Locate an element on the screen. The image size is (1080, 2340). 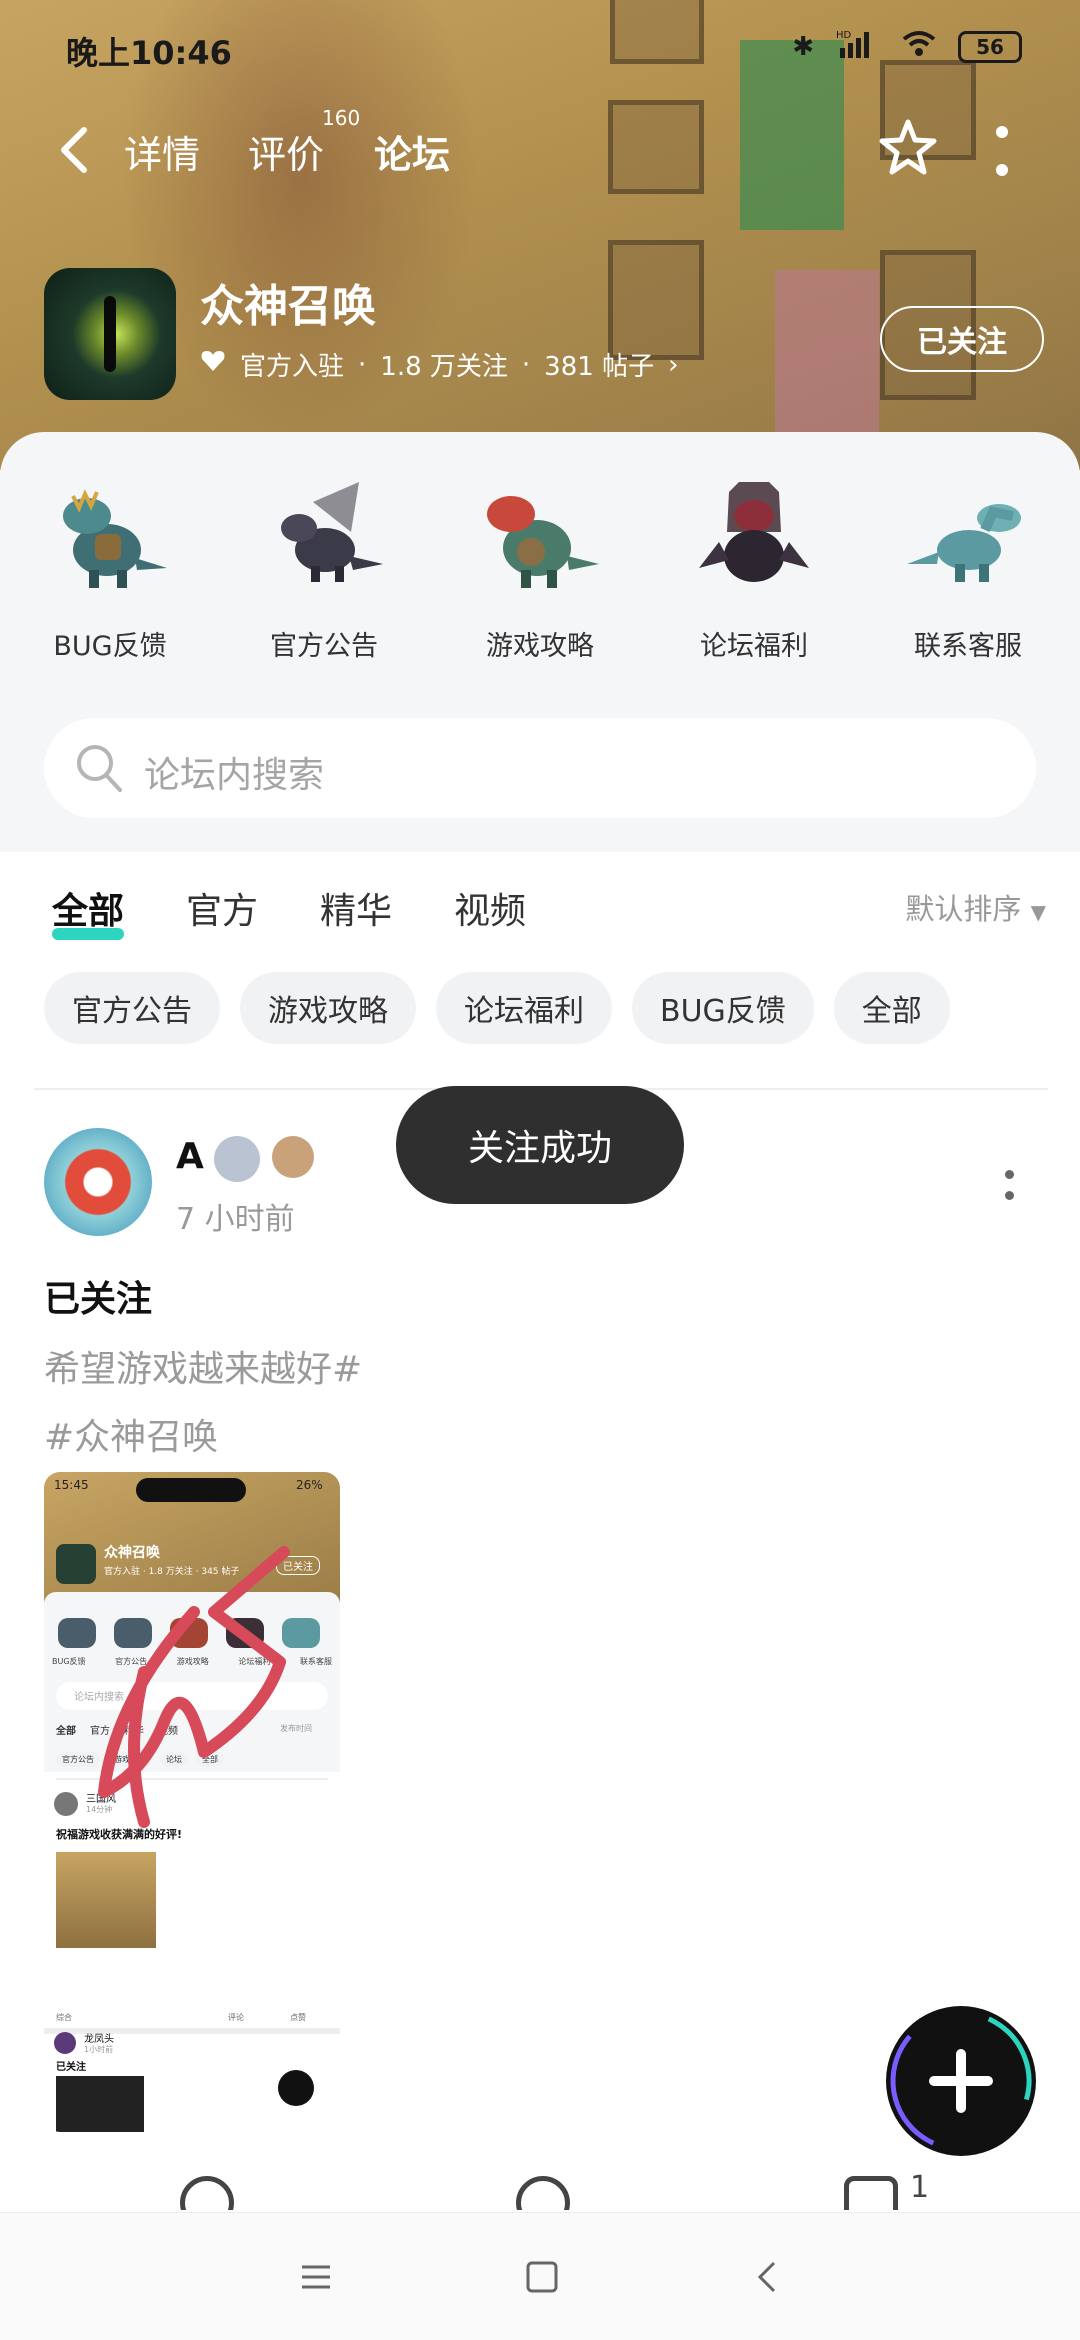
level-badge-icon is located at coordinates (237, 1159).